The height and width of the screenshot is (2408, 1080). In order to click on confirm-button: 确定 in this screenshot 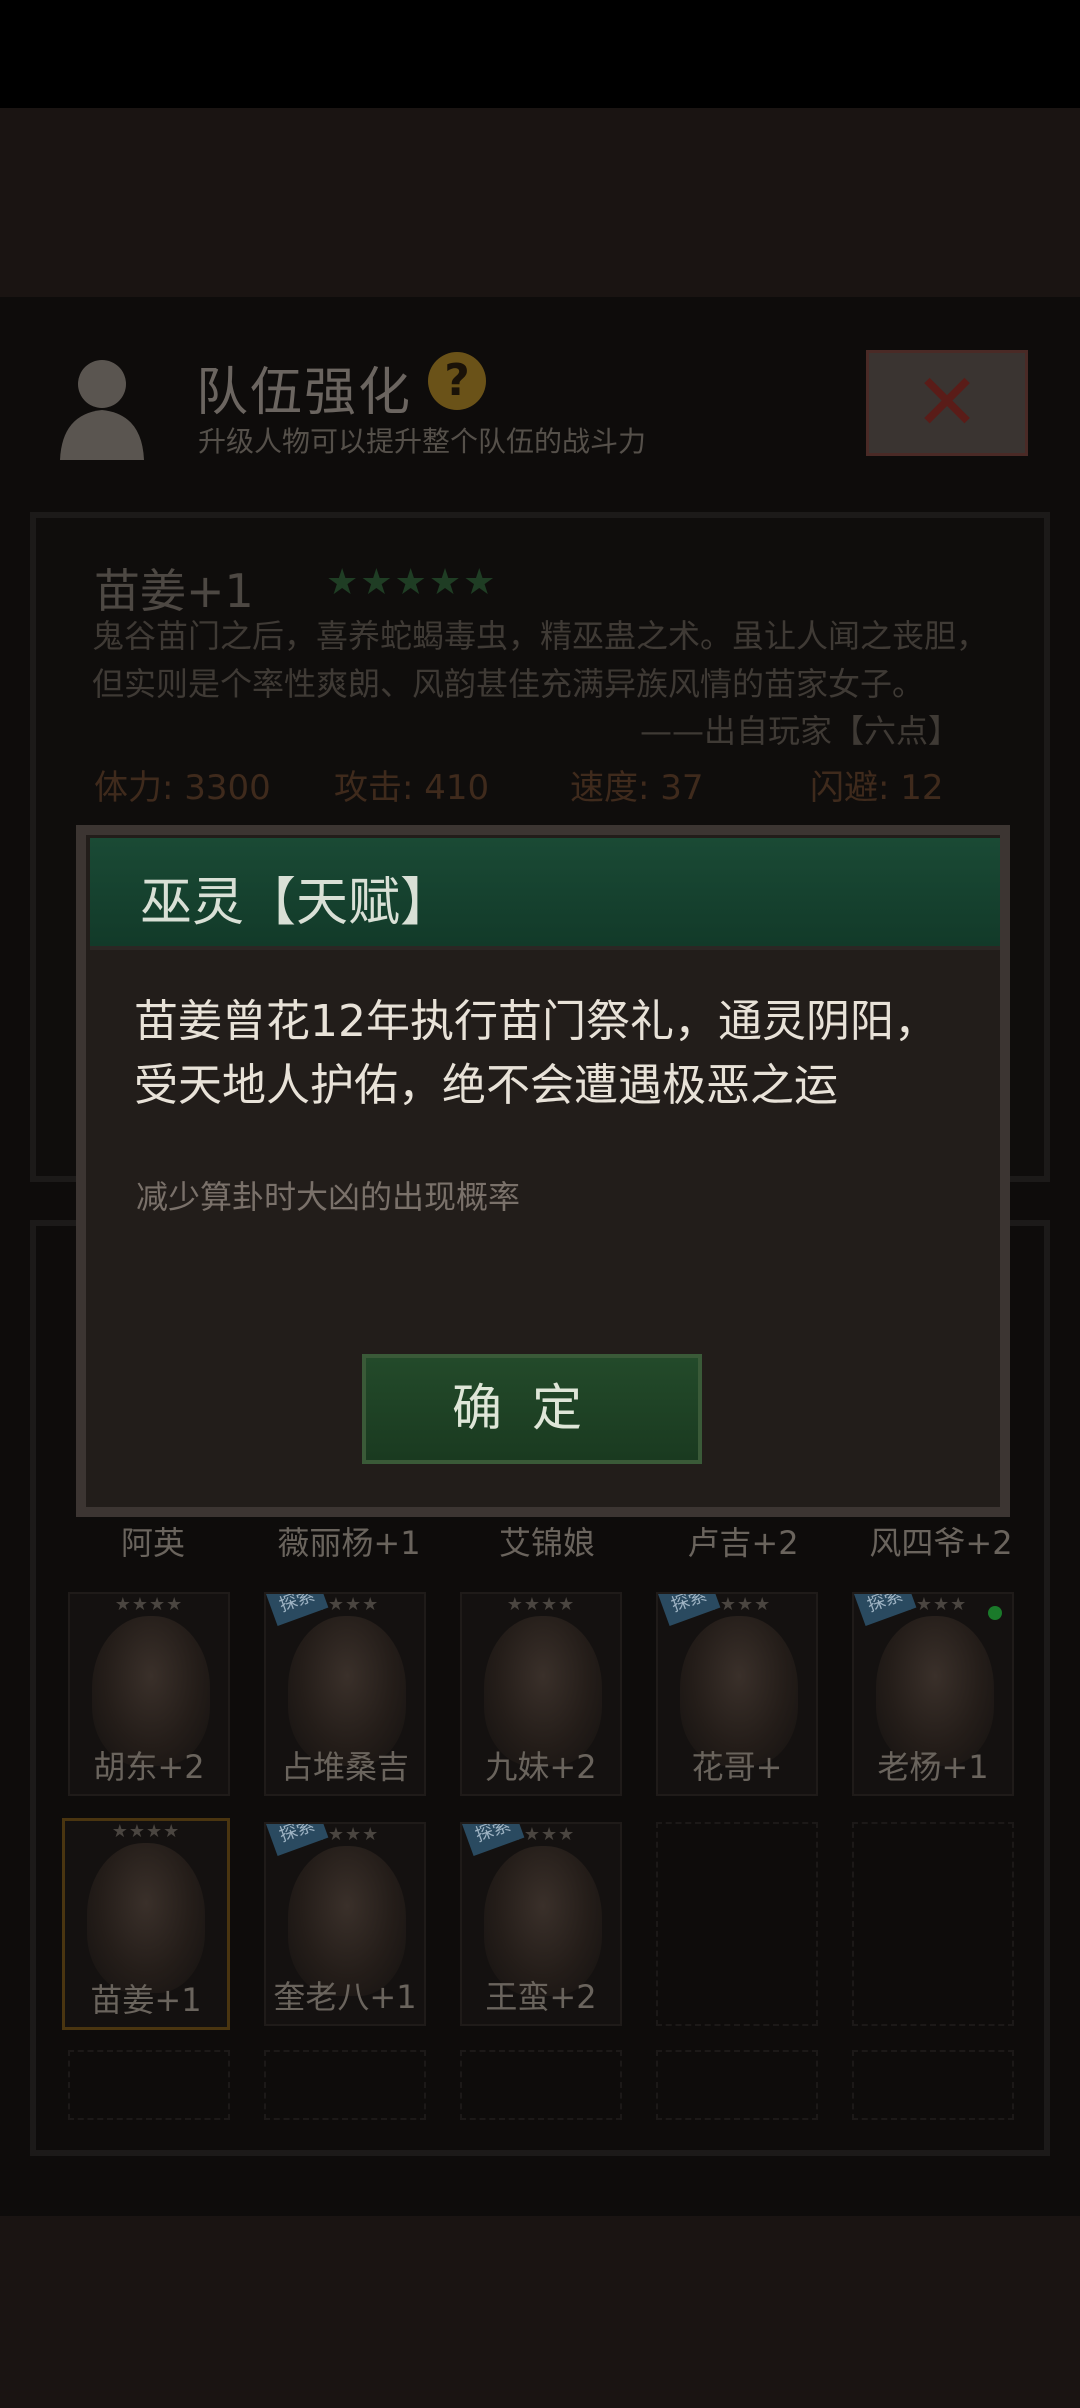, I will do `click(532, 1409)`.